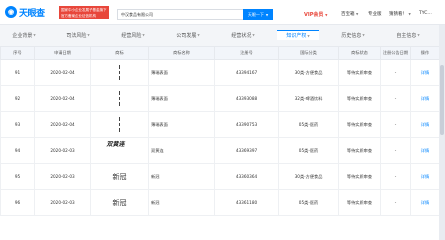 The width and height of the screenshot is (445, 240). I want to click on col-status: 商标状态, so click(359, 53).